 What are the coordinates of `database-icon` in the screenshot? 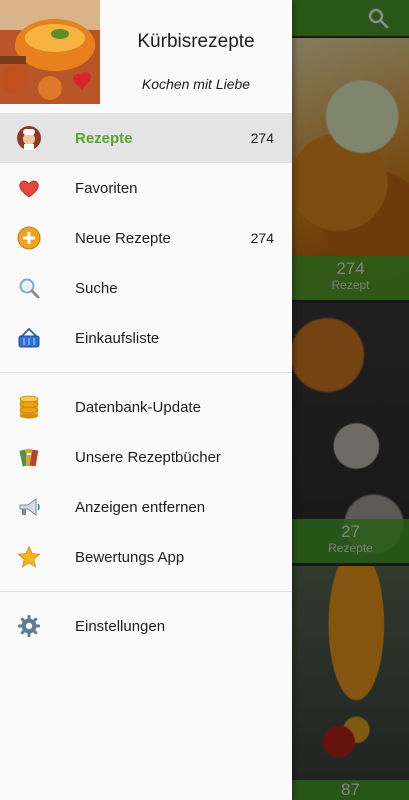 It's located at (29, 407).